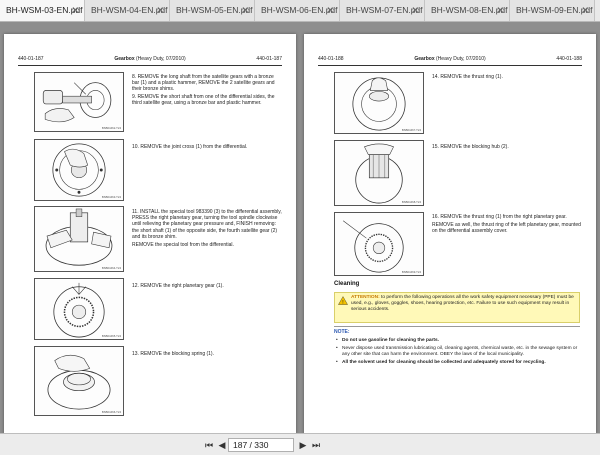 The height and width of the screenshot is (455, 600). Describe the element at coordinates (467, 10) in the screenshot. I see `tab-bh-wsm-08: BH-WSM-08-EN.pdf ✕` at that location.